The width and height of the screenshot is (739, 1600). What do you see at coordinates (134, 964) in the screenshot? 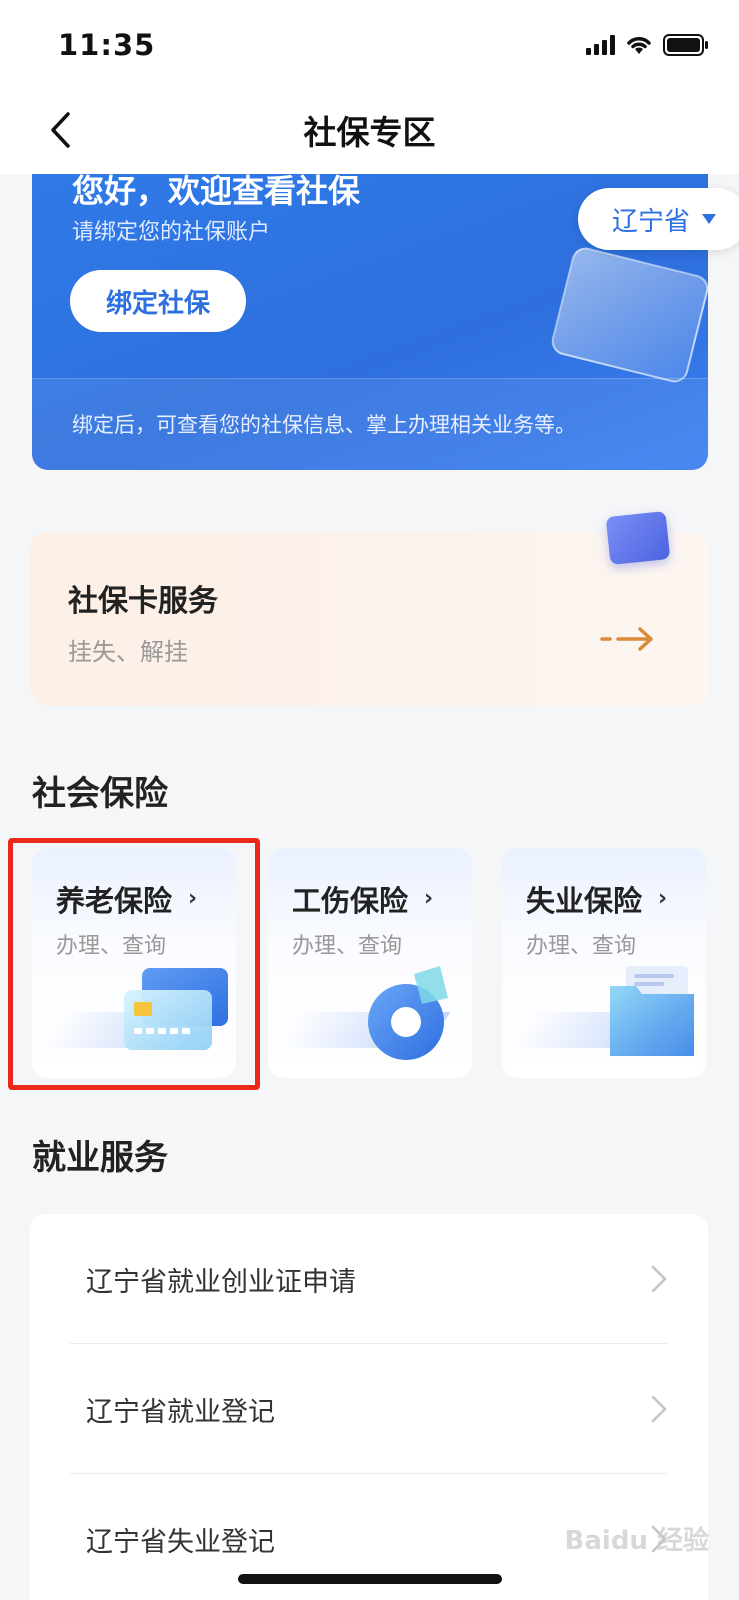
I see `highlight-box` at bounding box center [134, 964].